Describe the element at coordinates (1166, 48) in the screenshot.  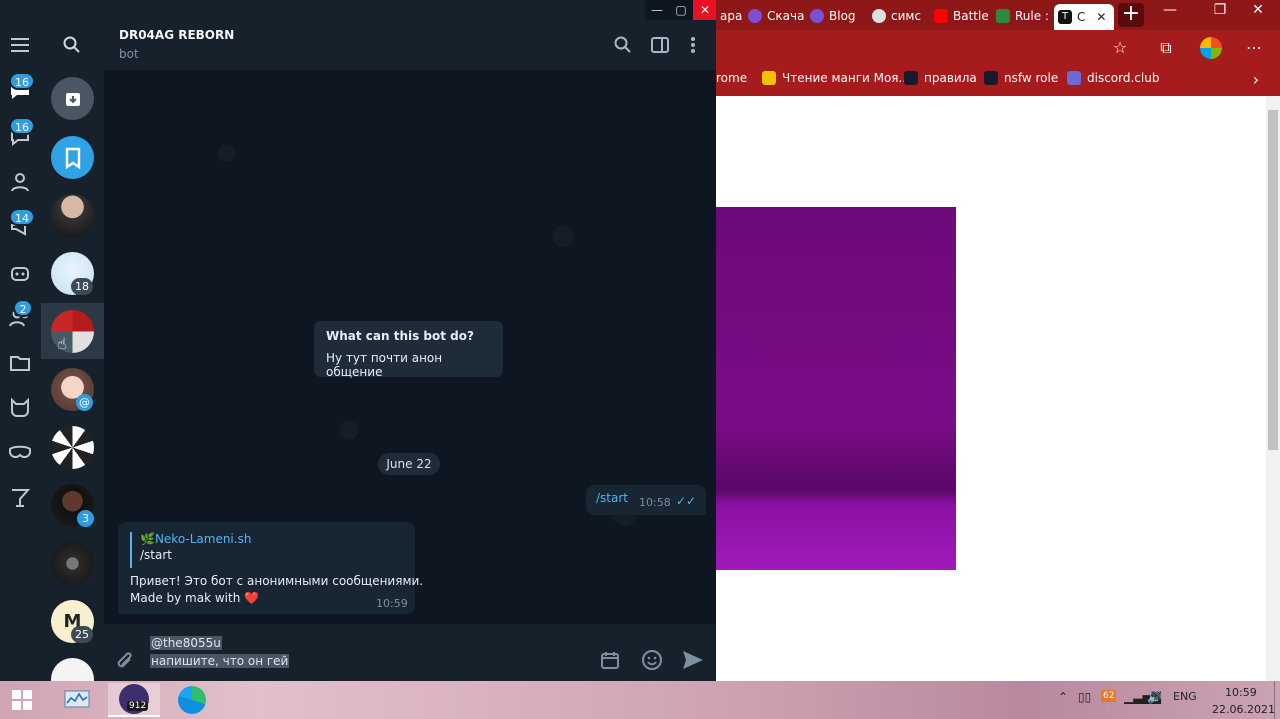
I see `collections-icon: ⧉` at that location.